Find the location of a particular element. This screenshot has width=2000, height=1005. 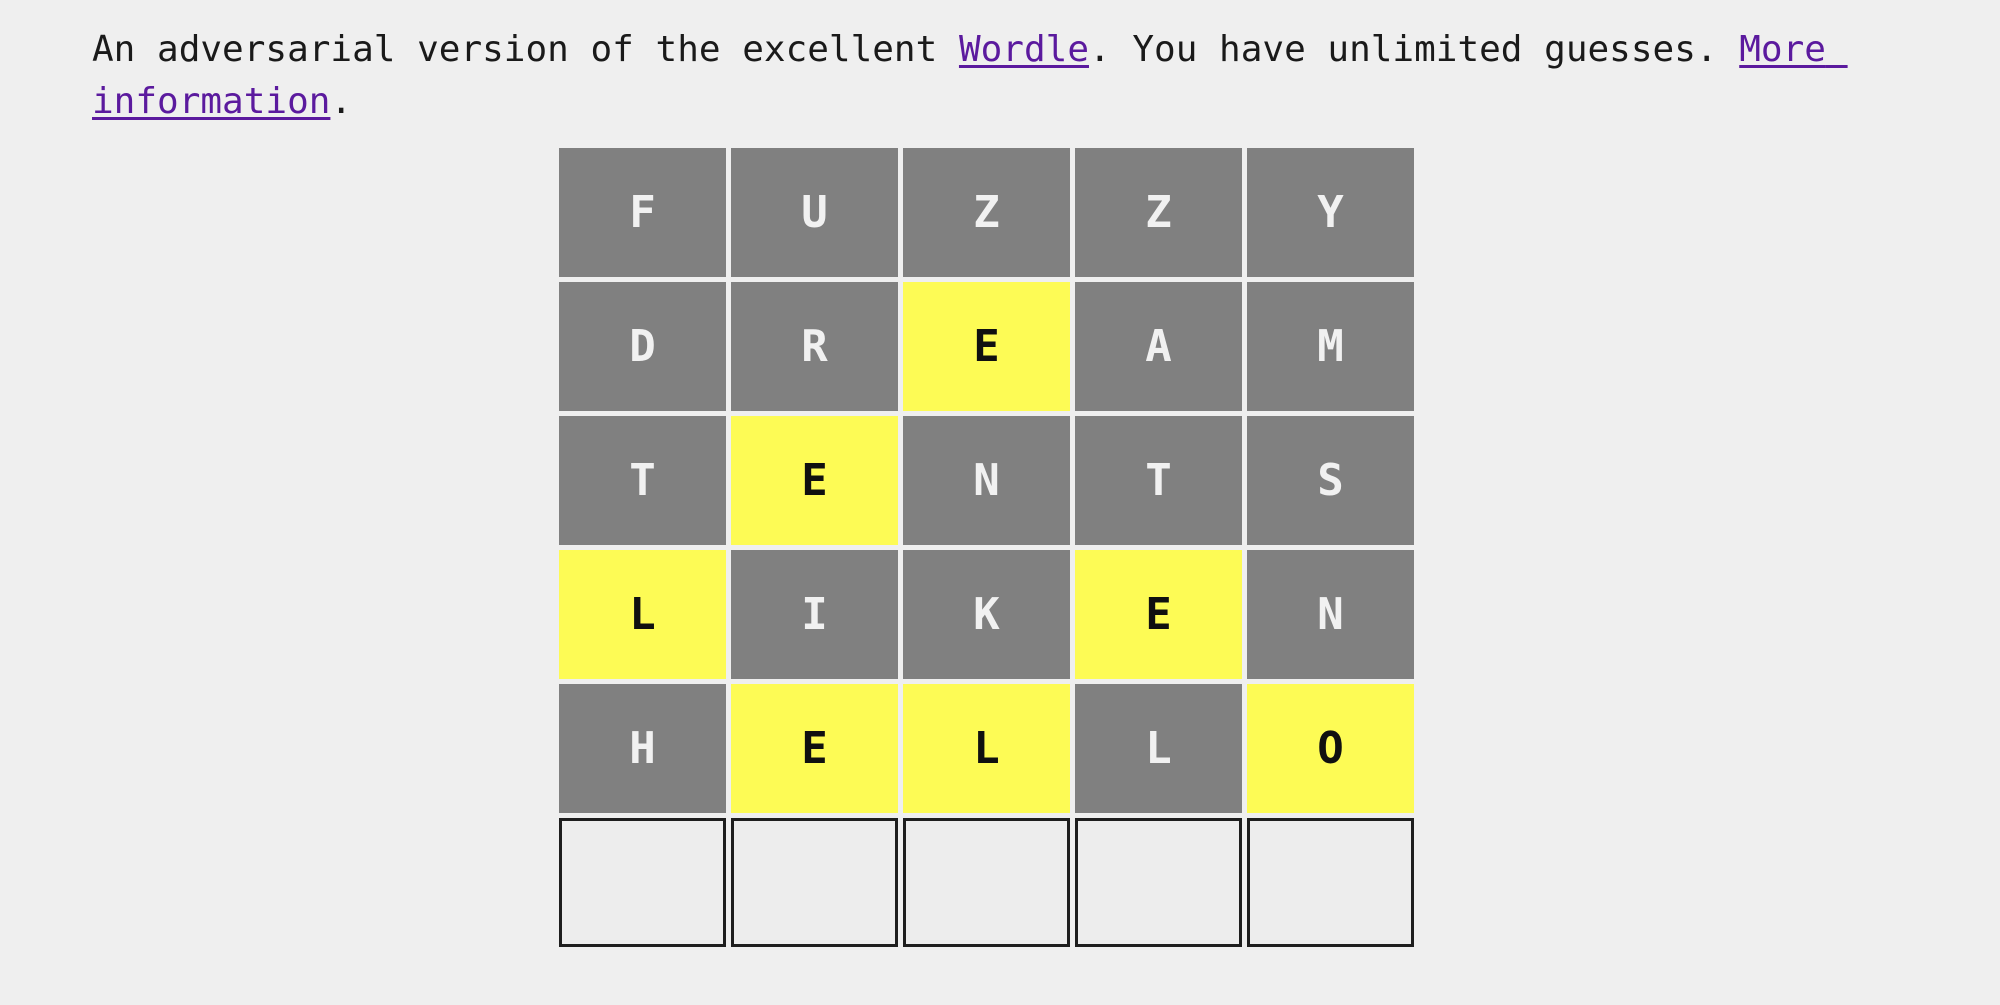

wordle-link: Wordle is located at coordinates (1024, 49).